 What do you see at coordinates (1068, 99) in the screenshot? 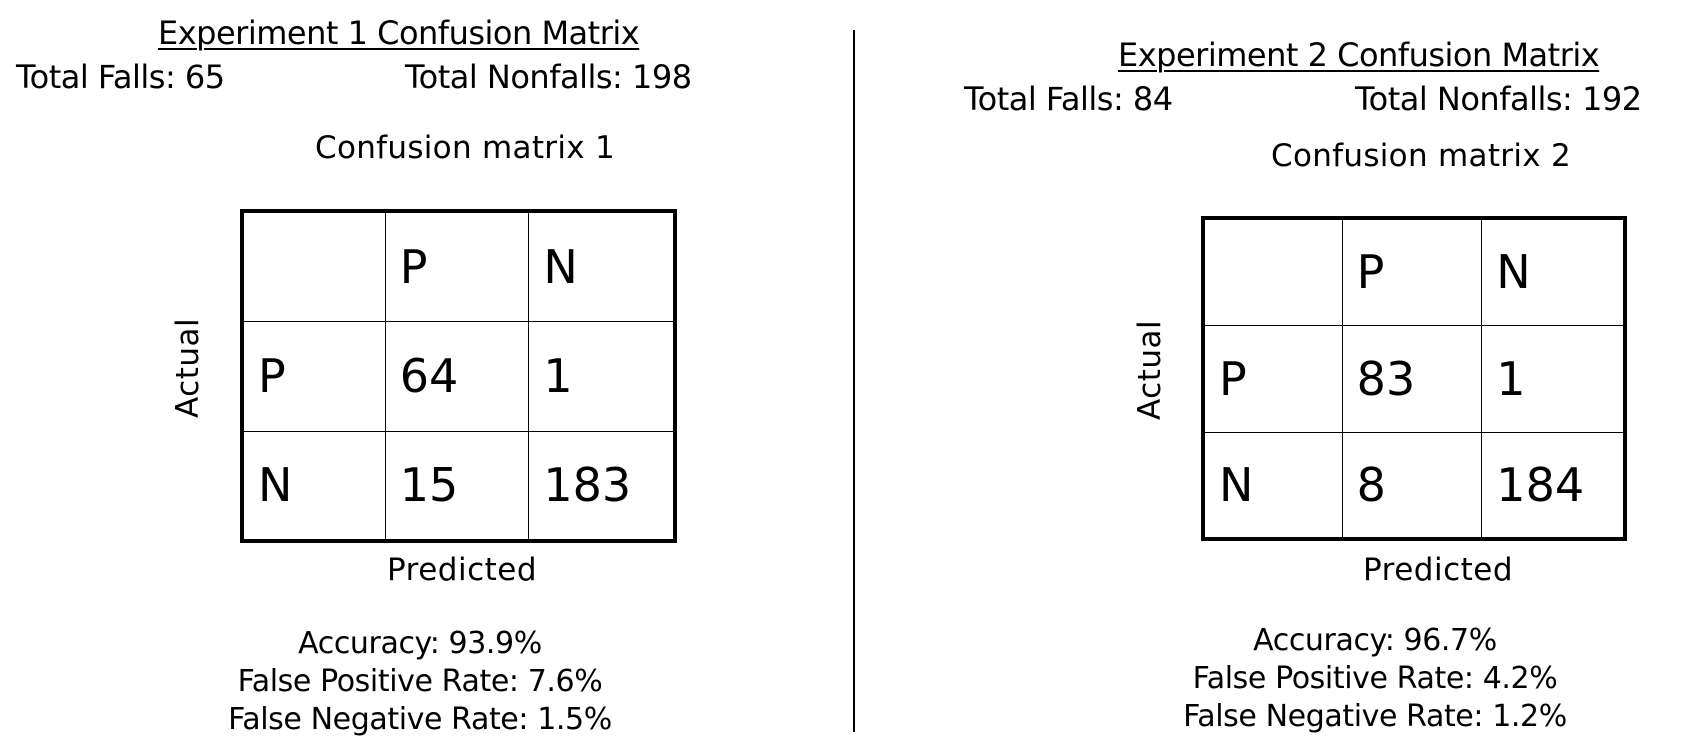
I see `experiment-2-total-falls: Total Falls: 84` at bounding box center [1068, 99].